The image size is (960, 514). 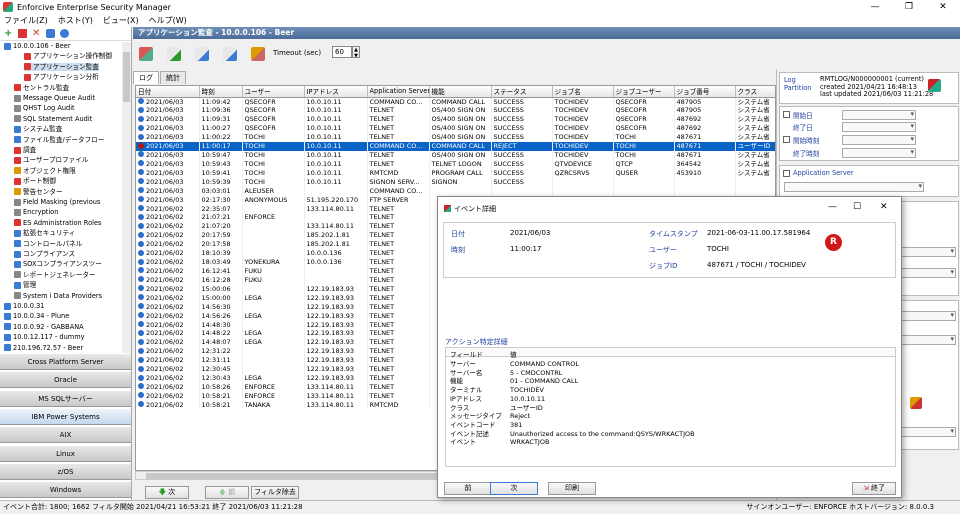 I want to click on tree-item: 10.0.0.34 - Plune, so click(x=36, y=316).